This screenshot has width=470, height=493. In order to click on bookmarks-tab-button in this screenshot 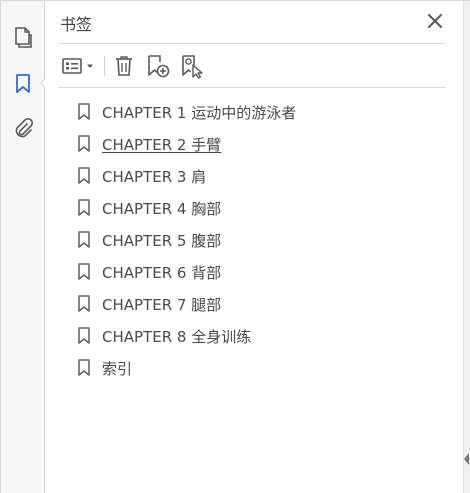, I will do `click(23, 84)`.